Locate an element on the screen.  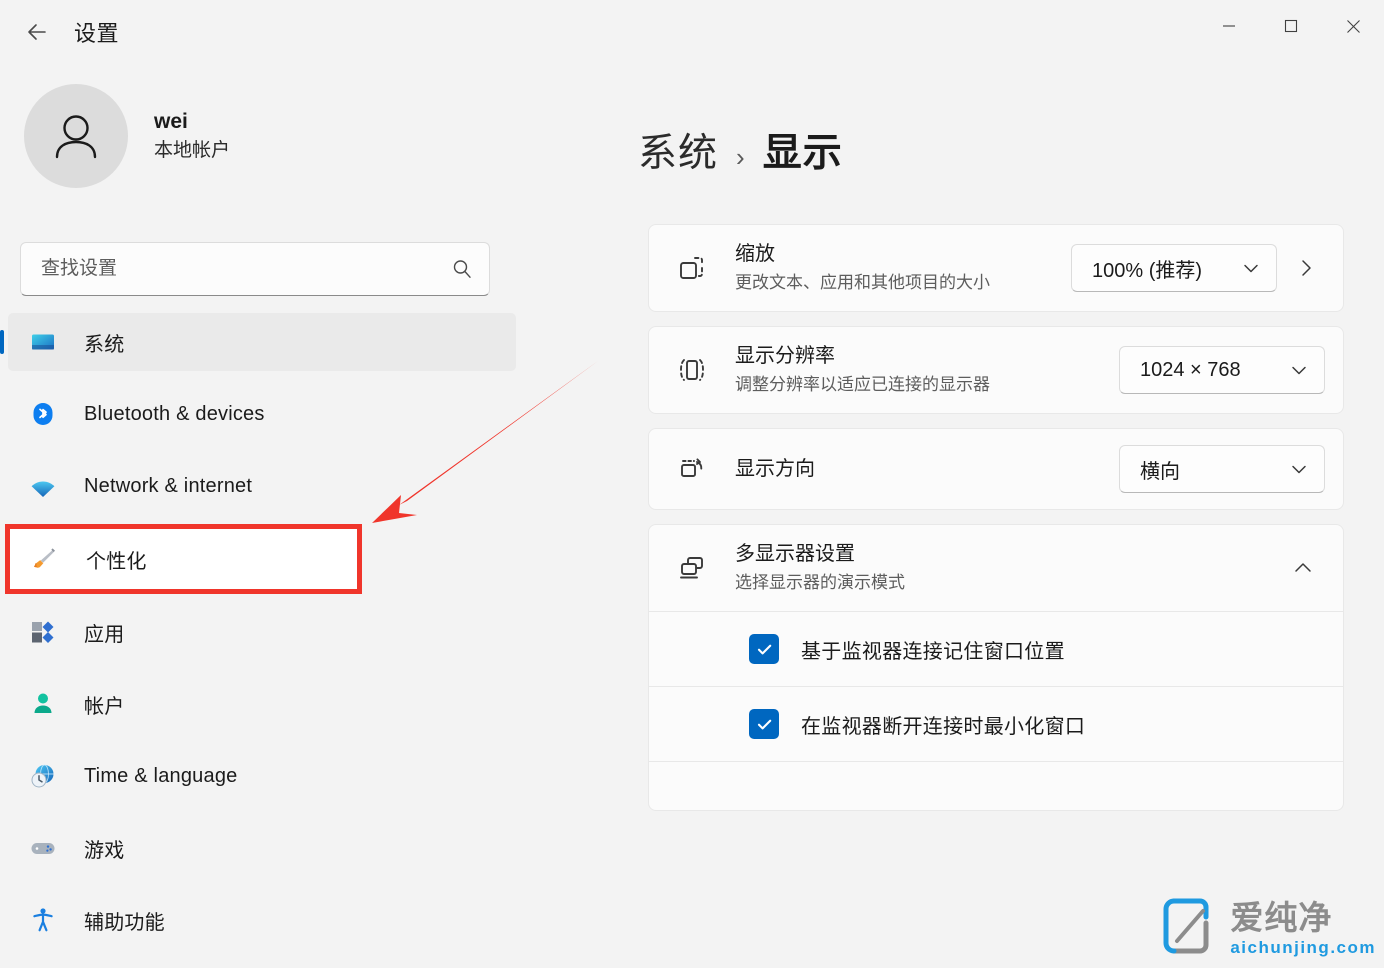
checkbox-label: 在监视器断开连接时最小化窗口 is located at coordinates (943, 726).